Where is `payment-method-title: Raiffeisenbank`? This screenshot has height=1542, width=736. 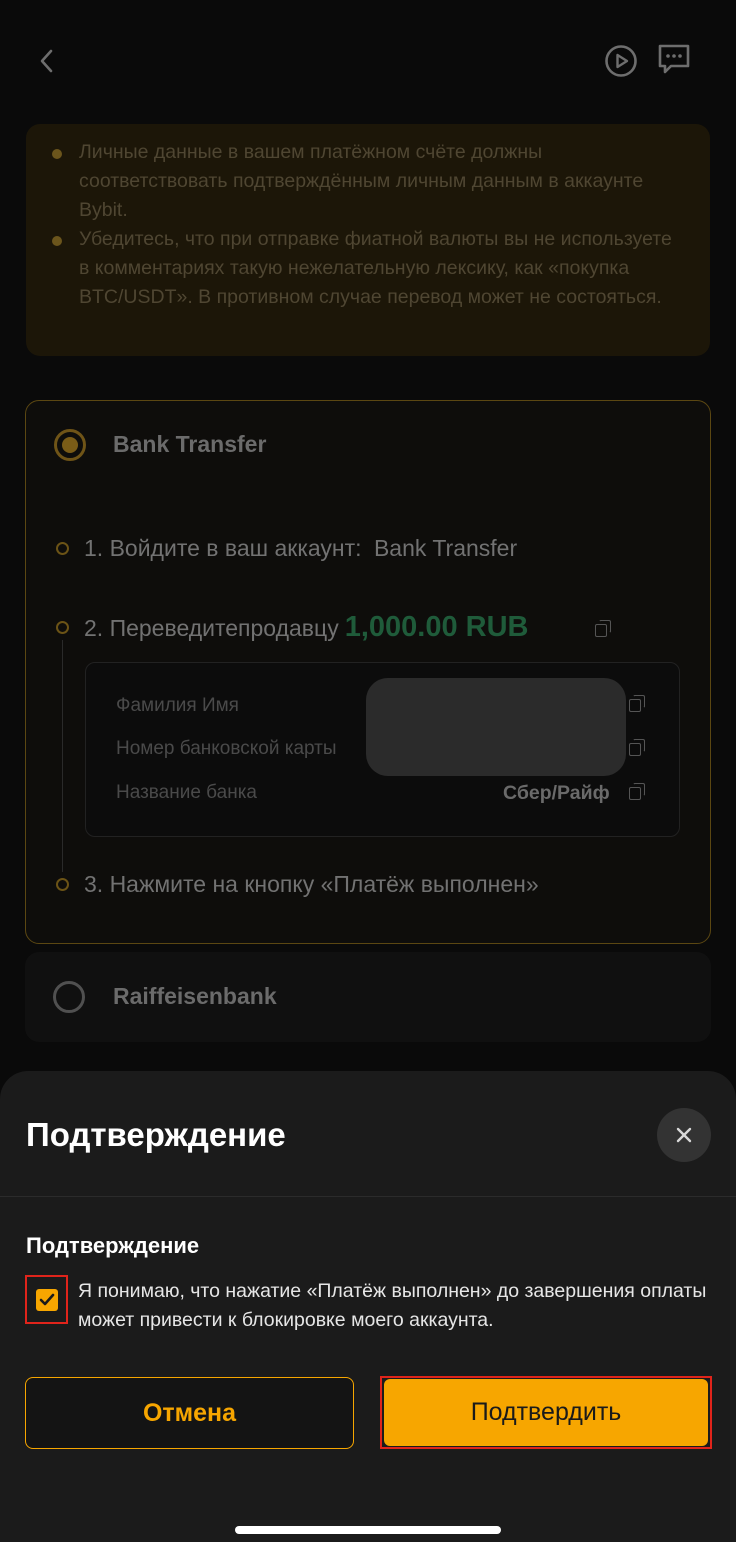
payment-method-title: Raiffeisenbank is located at coordinates (195, 996).